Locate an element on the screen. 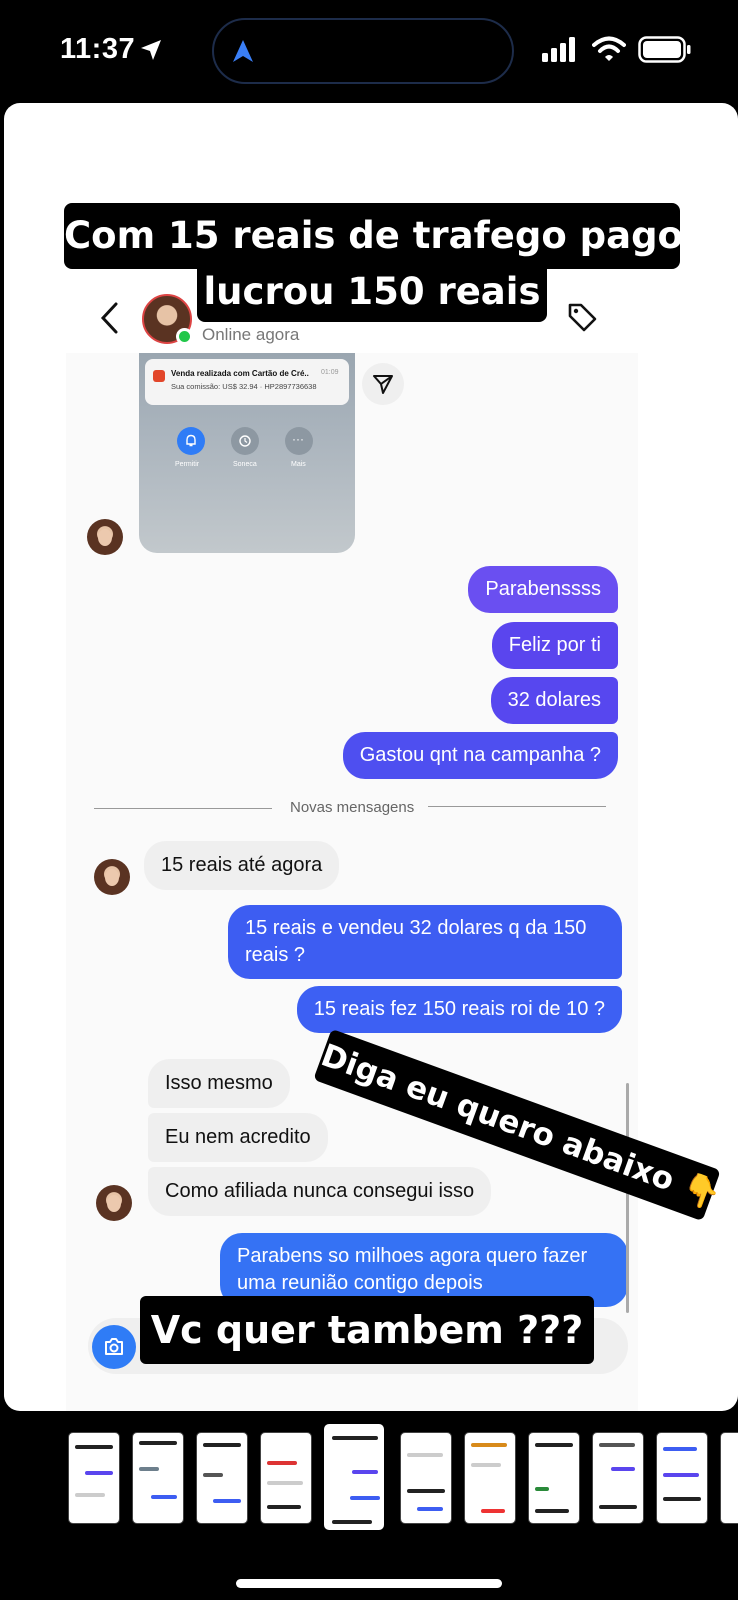  notification-title: Venda realizada com Cartão de Cré.. is located at coordinates (240, 373).